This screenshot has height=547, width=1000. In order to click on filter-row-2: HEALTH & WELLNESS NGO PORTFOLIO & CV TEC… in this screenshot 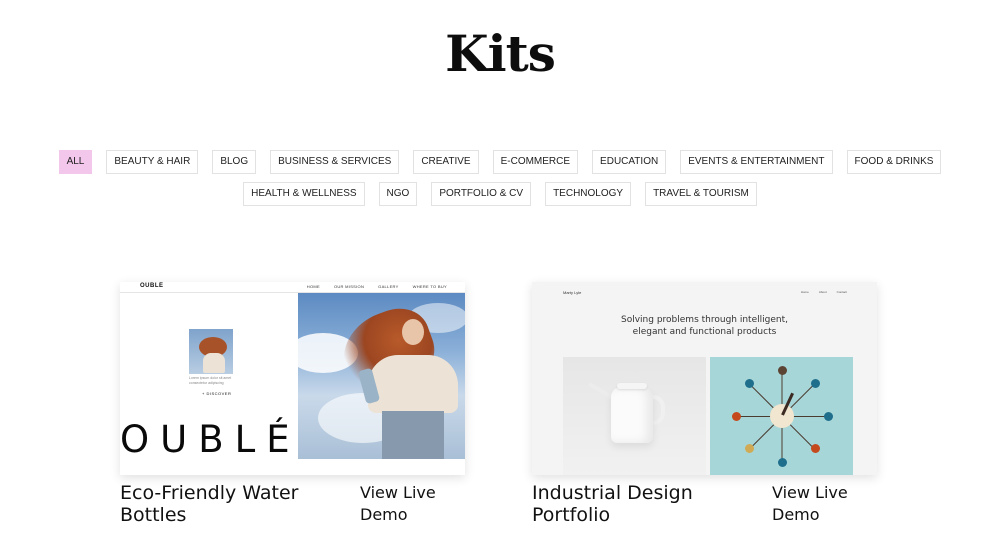, I will do `click(500, 194)`.